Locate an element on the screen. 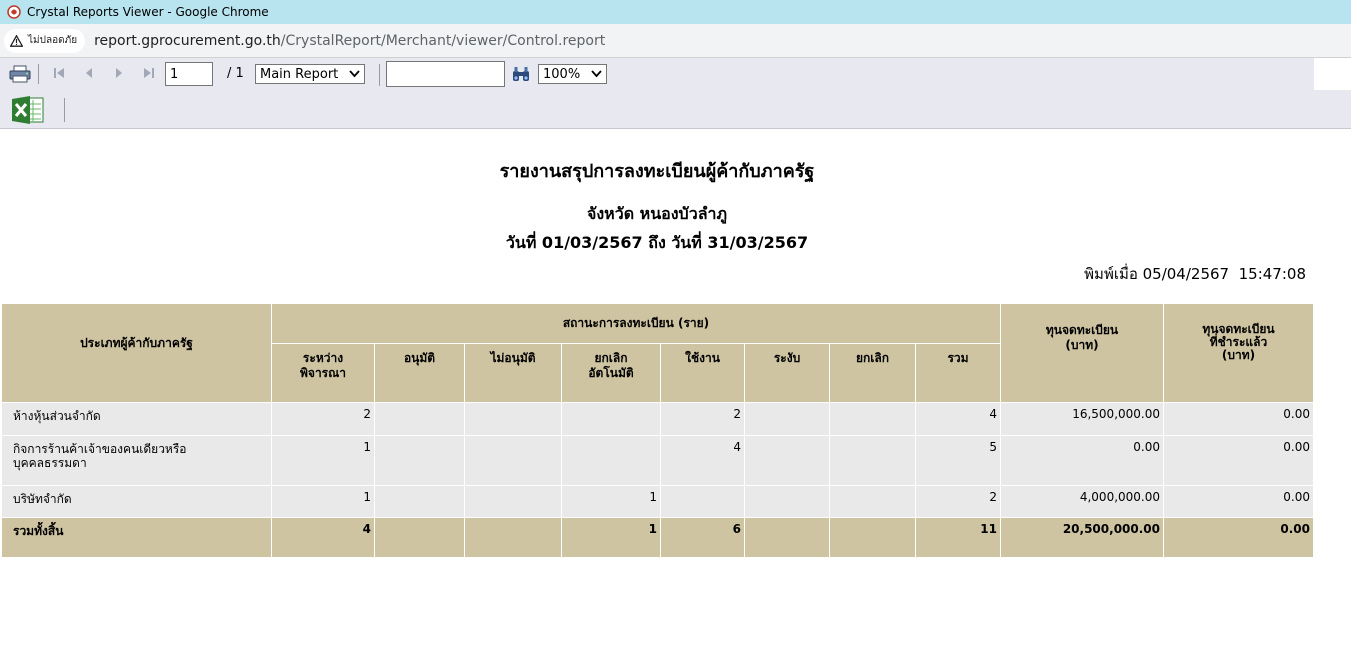 This screenshot has width=1351, height=668. binoculars-icon is located at coordinates (521, 74).